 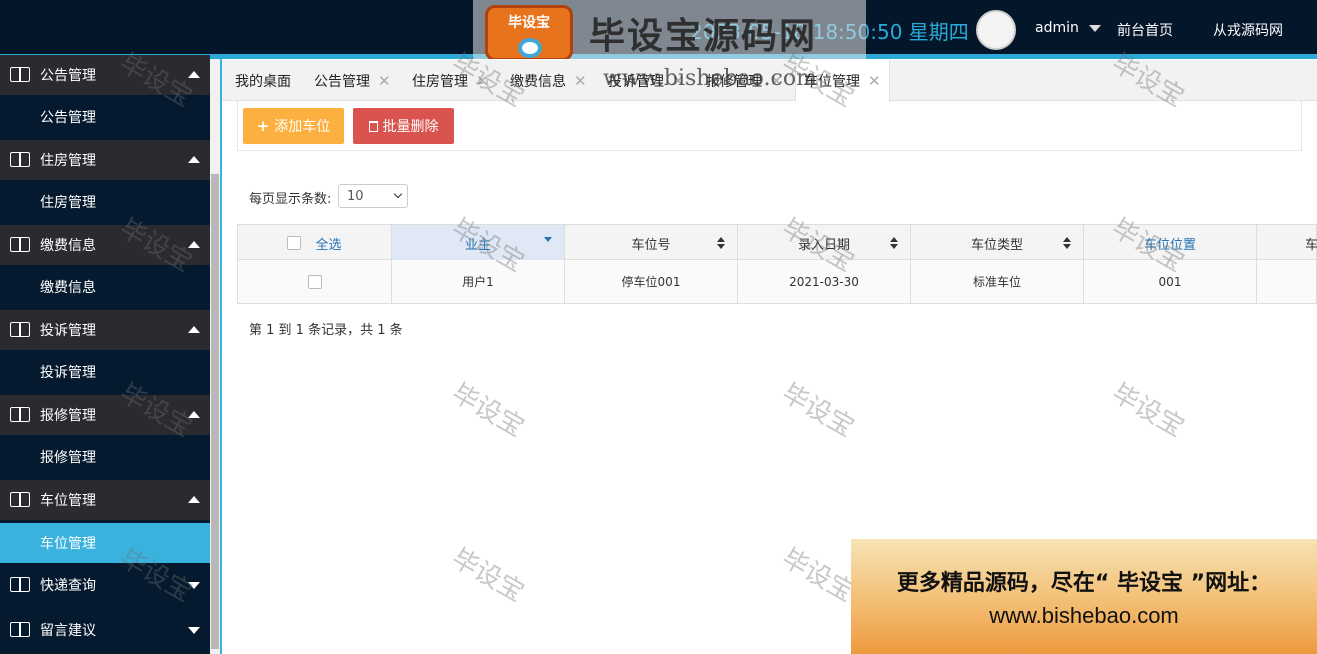 What do you see at coordinates (105, 117) in the screenshot?
I see `sidebar-item-notice: 公告管理` at bounding box center [105, 117].